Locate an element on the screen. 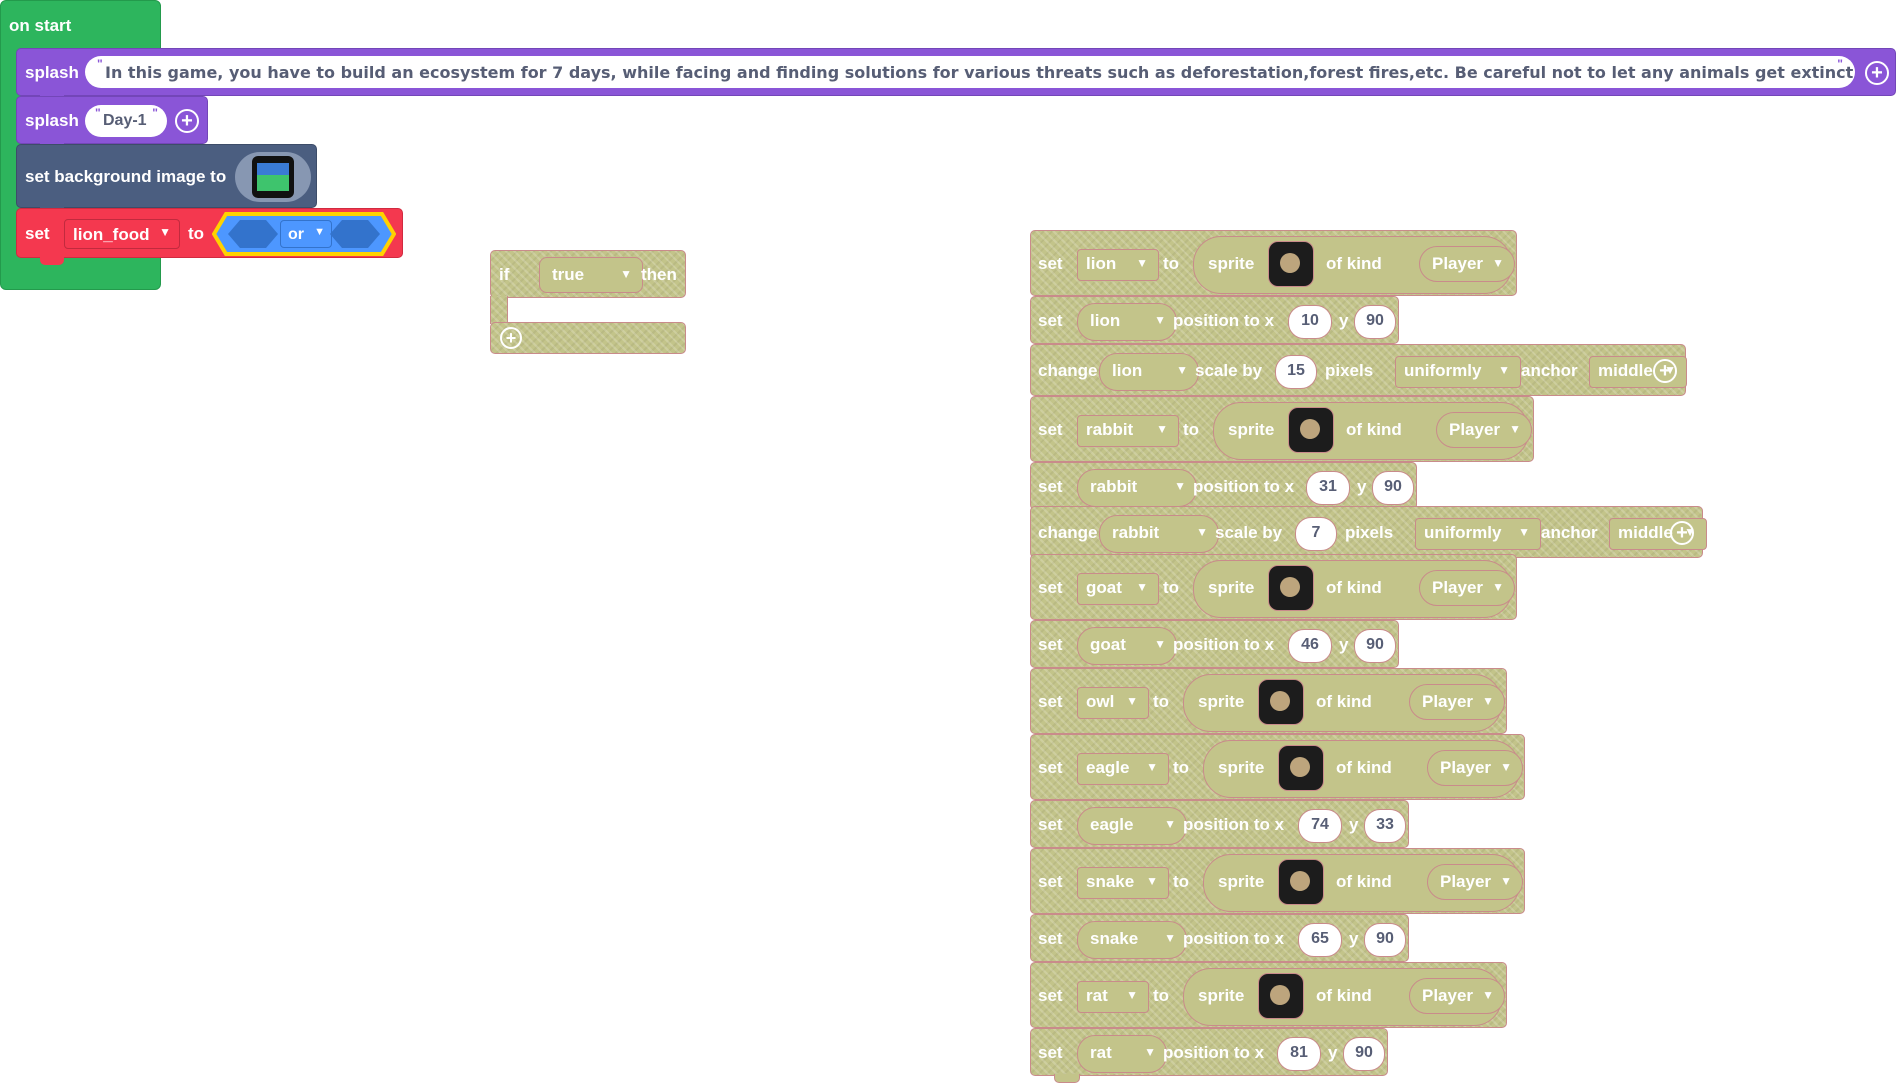 The image size is (1896, 1084). position-block-goat: set goat ▼ position to x 46 y 90 is located at coordinates (1214, 644).